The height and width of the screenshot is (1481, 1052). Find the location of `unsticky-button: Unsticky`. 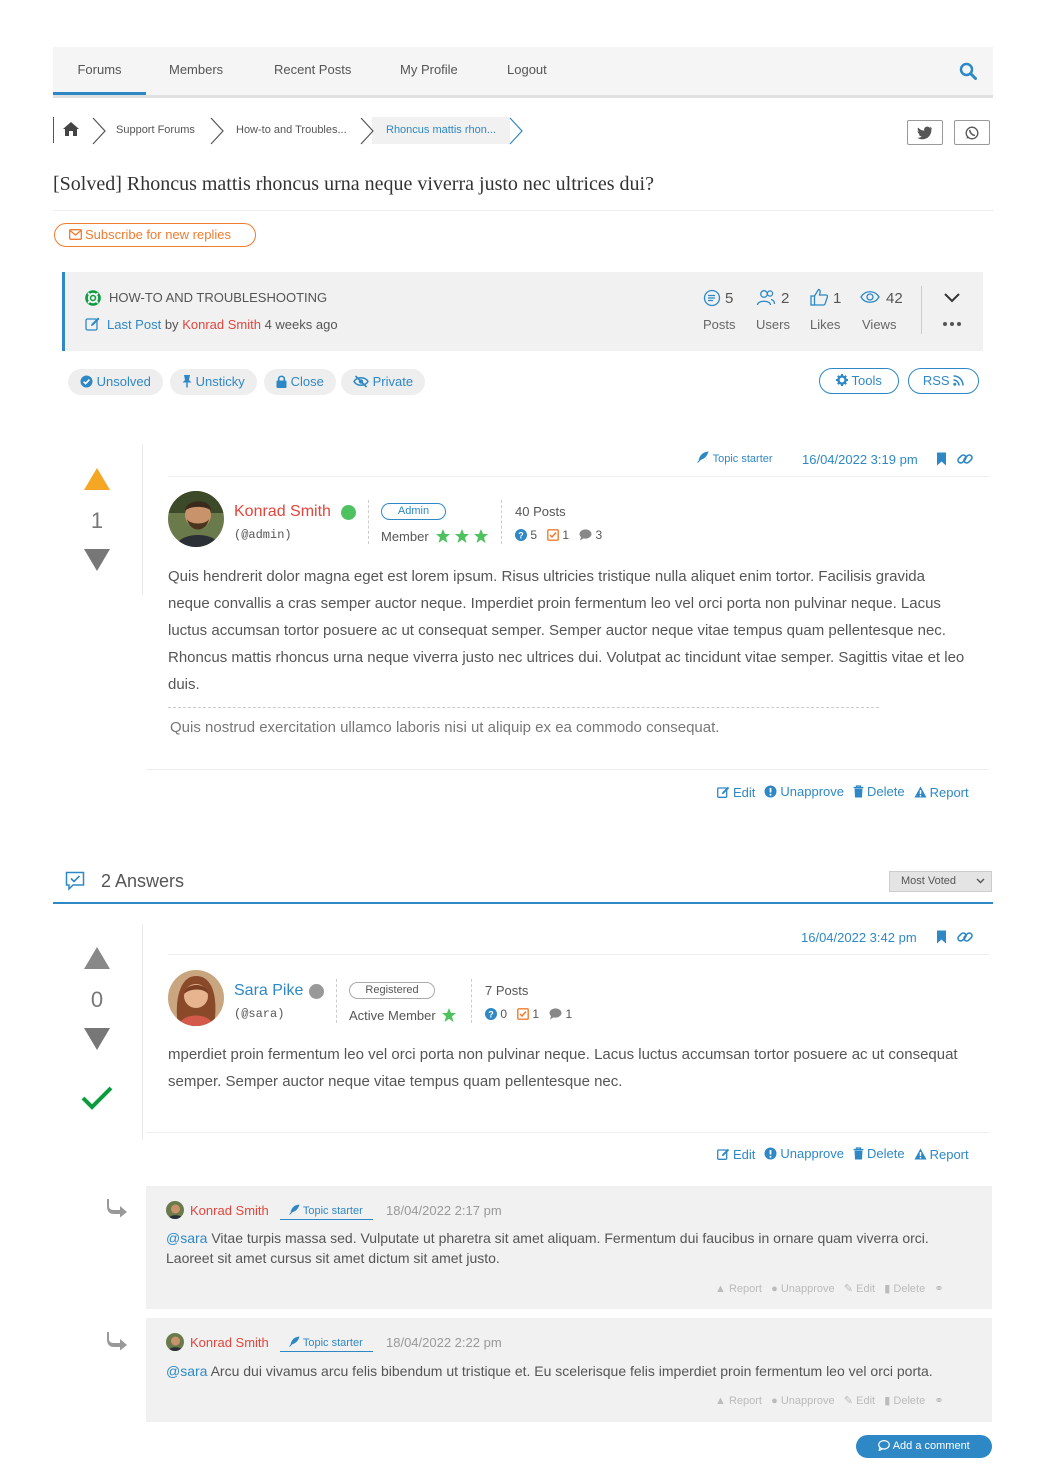

unsticky-button: Unsticky is located at coordinates (213, 382).